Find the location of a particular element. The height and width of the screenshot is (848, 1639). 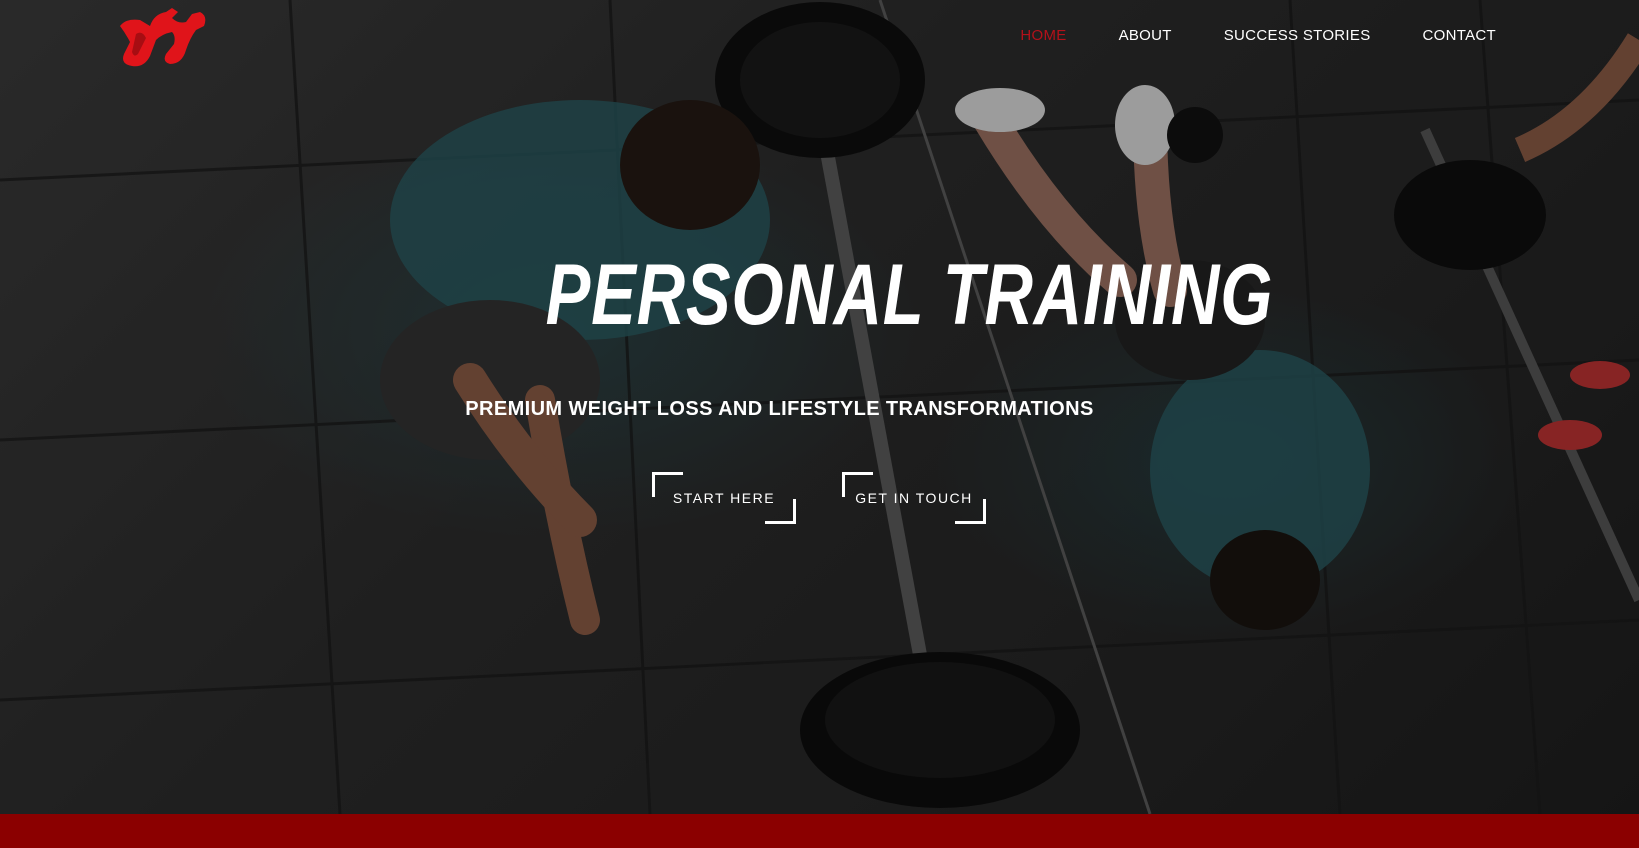

hero-title-wrapper: PERSONAL TRAINING is located at coordinates (819, 295).